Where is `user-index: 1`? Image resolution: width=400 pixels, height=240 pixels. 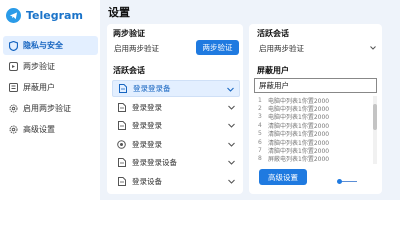
user-index: 1 is located at coordinates (260, 100).